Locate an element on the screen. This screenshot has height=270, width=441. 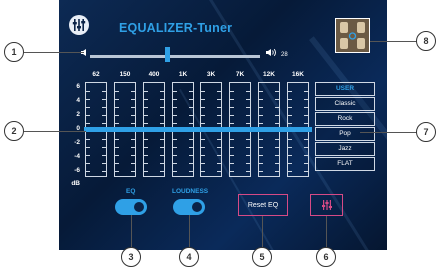
callout-3: 3 is located at coordinates (131, 257).